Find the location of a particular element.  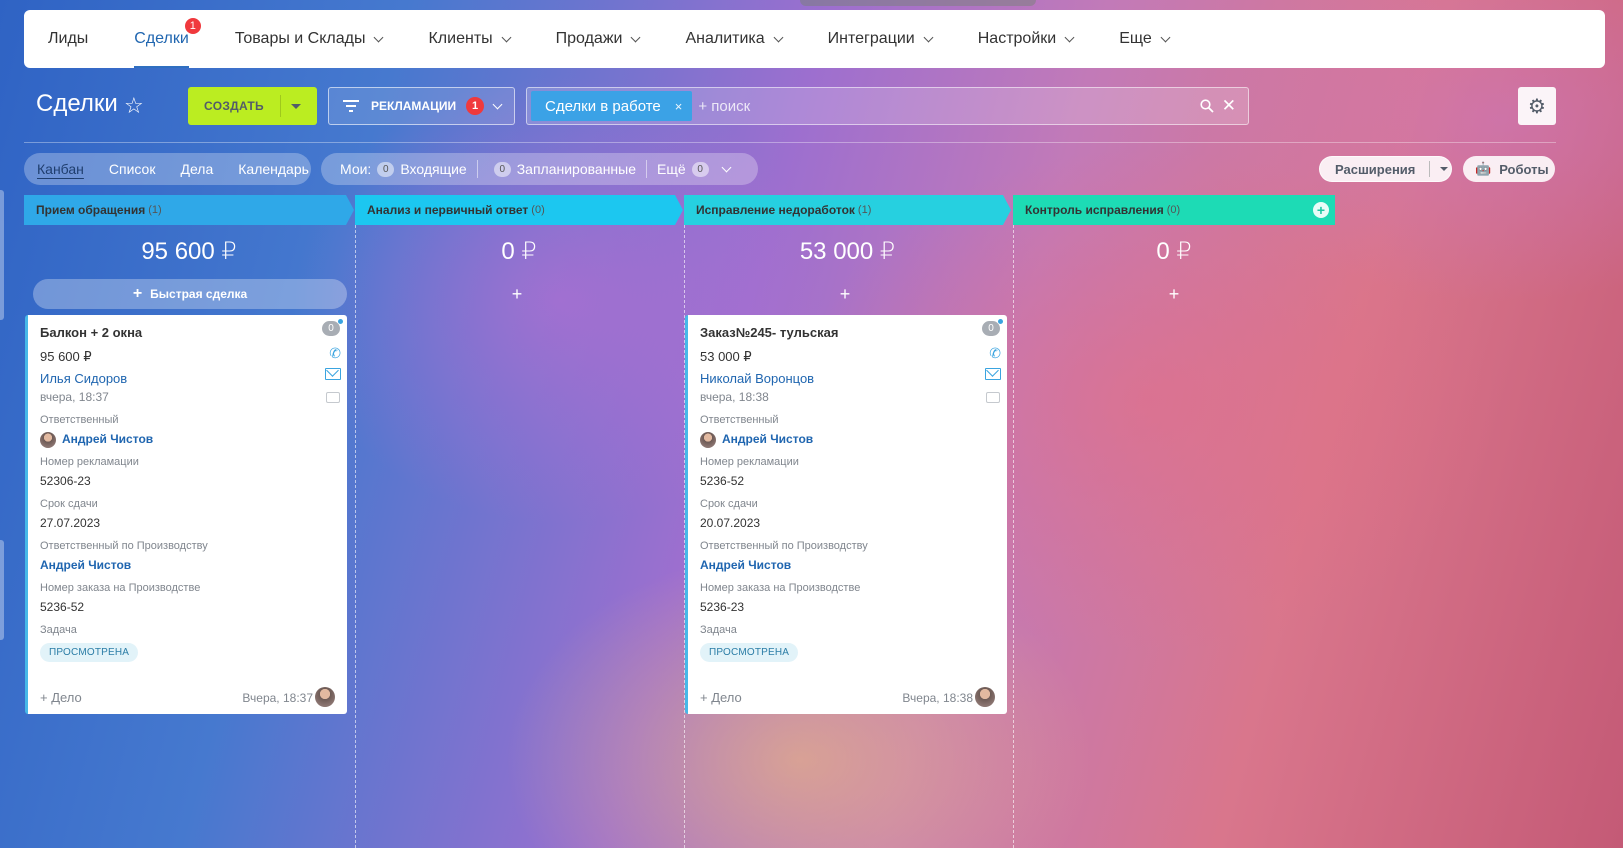

create-button: СОЗДАТЬ is located at coordinates (252, 106).